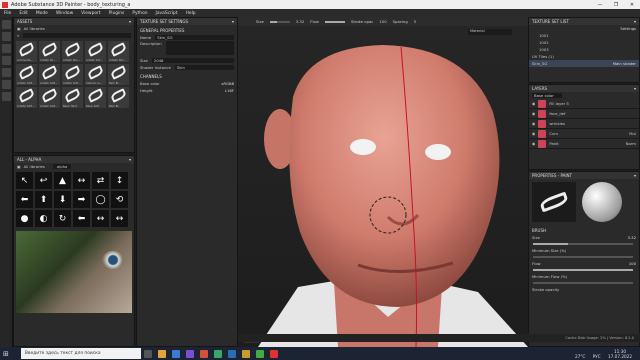 This screenshot has height=360, width=640. I want to click on alpha-arrow-icon: ◐, so click(43, 218).